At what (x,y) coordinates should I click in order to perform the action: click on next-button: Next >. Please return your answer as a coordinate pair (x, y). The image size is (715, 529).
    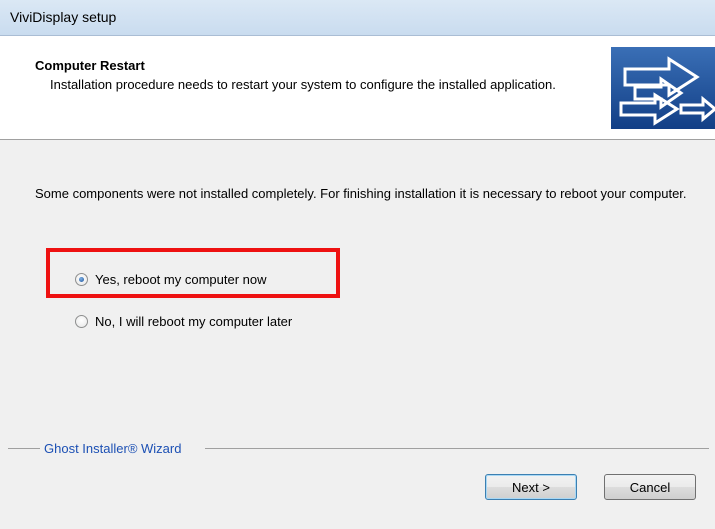
    Looking at the image, I should click on (531, 487).